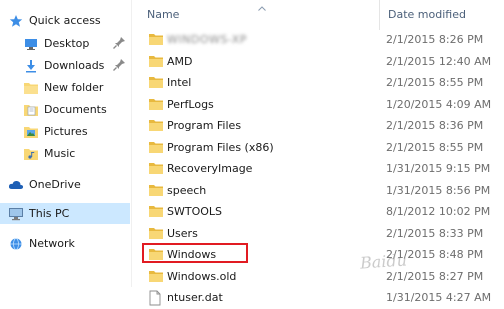  What do you see at coordinates (427, 14) in the screenshot?
I see `column-header-date-modified: Date modified` at bounding box center [427, 14].